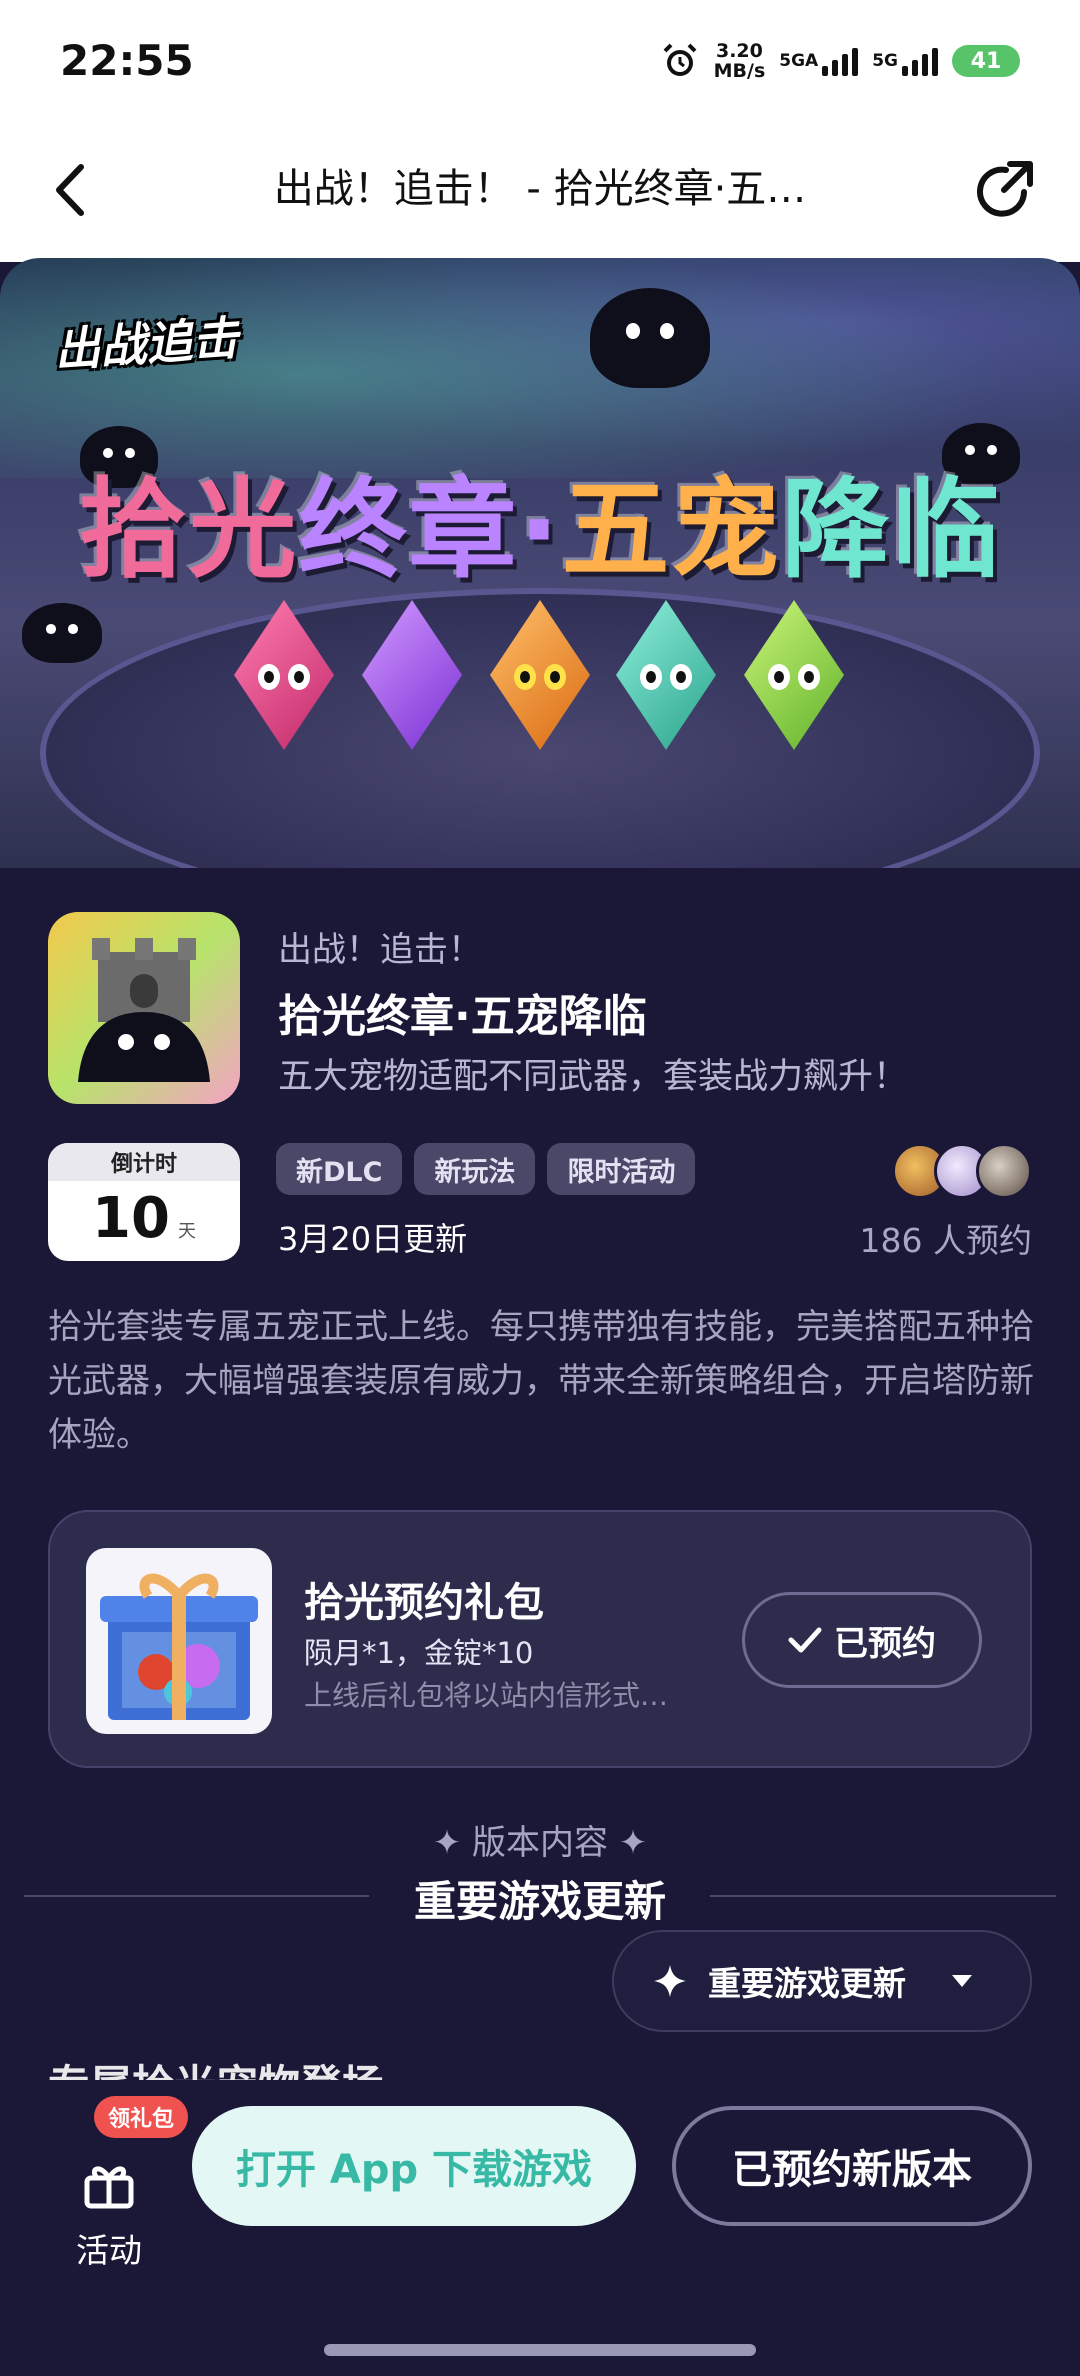 The image size is (1080, 2376). What do you see at coordinates (739, 51) in the screenshot?
I see `net-speed-value: 3.20` at bounding box center [739, 51].